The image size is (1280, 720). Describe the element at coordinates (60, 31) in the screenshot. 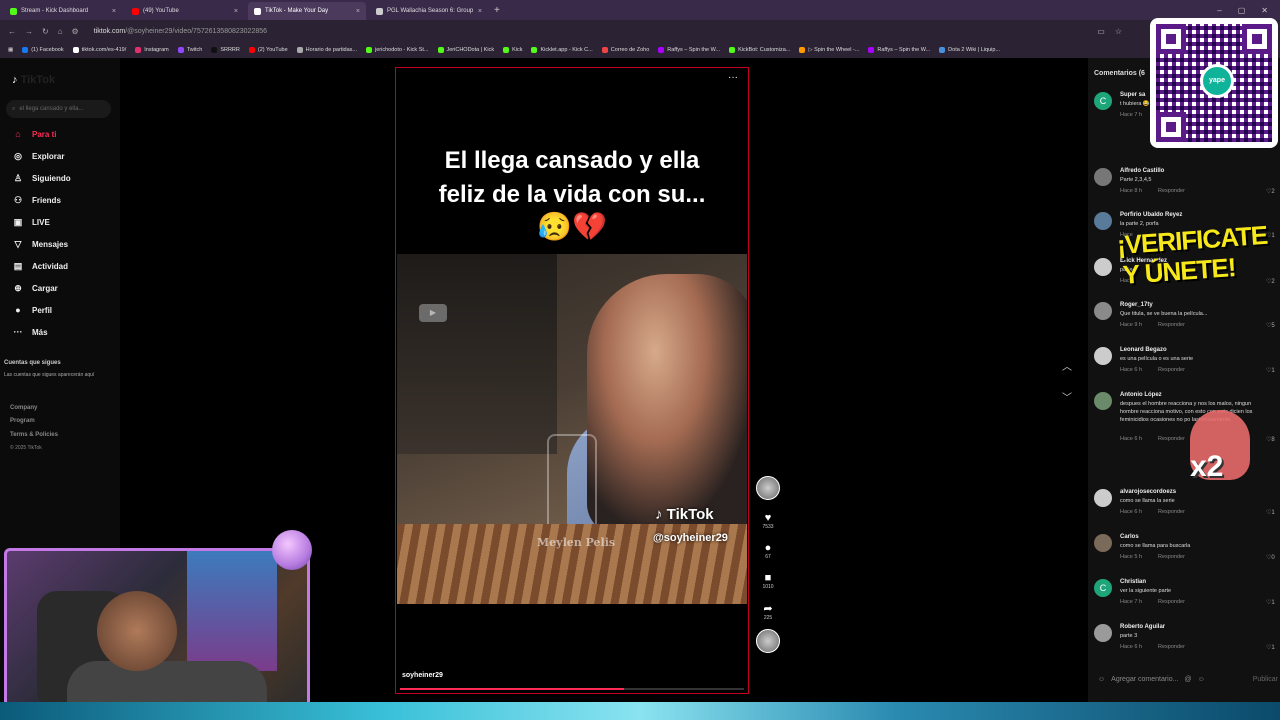

I see `home-button-icon: ⌂` at that location.